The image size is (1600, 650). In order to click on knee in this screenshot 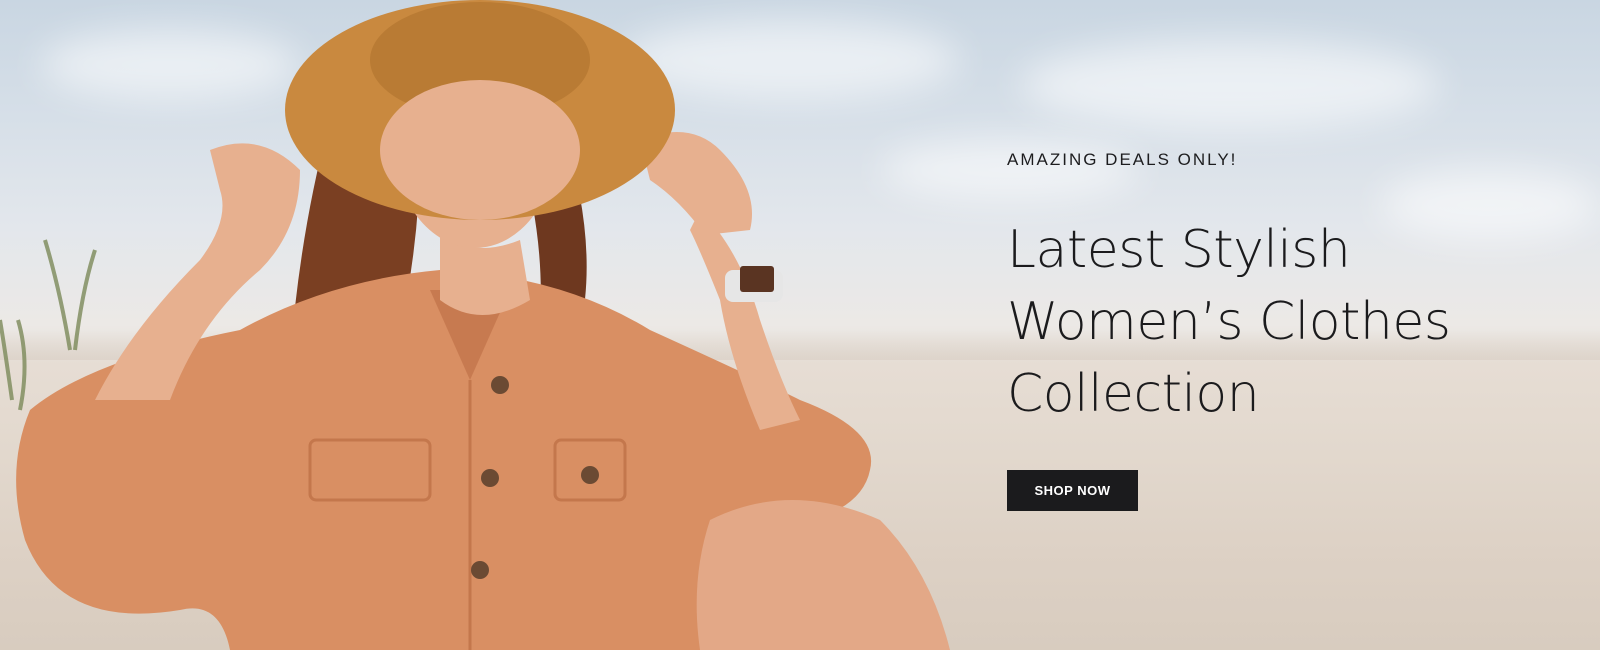, I will do `click(823, 575)`.